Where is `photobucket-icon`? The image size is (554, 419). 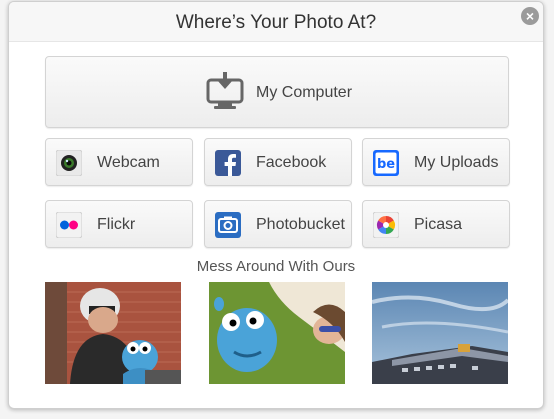 photobucket-icon is located at coordinates (228, 225).